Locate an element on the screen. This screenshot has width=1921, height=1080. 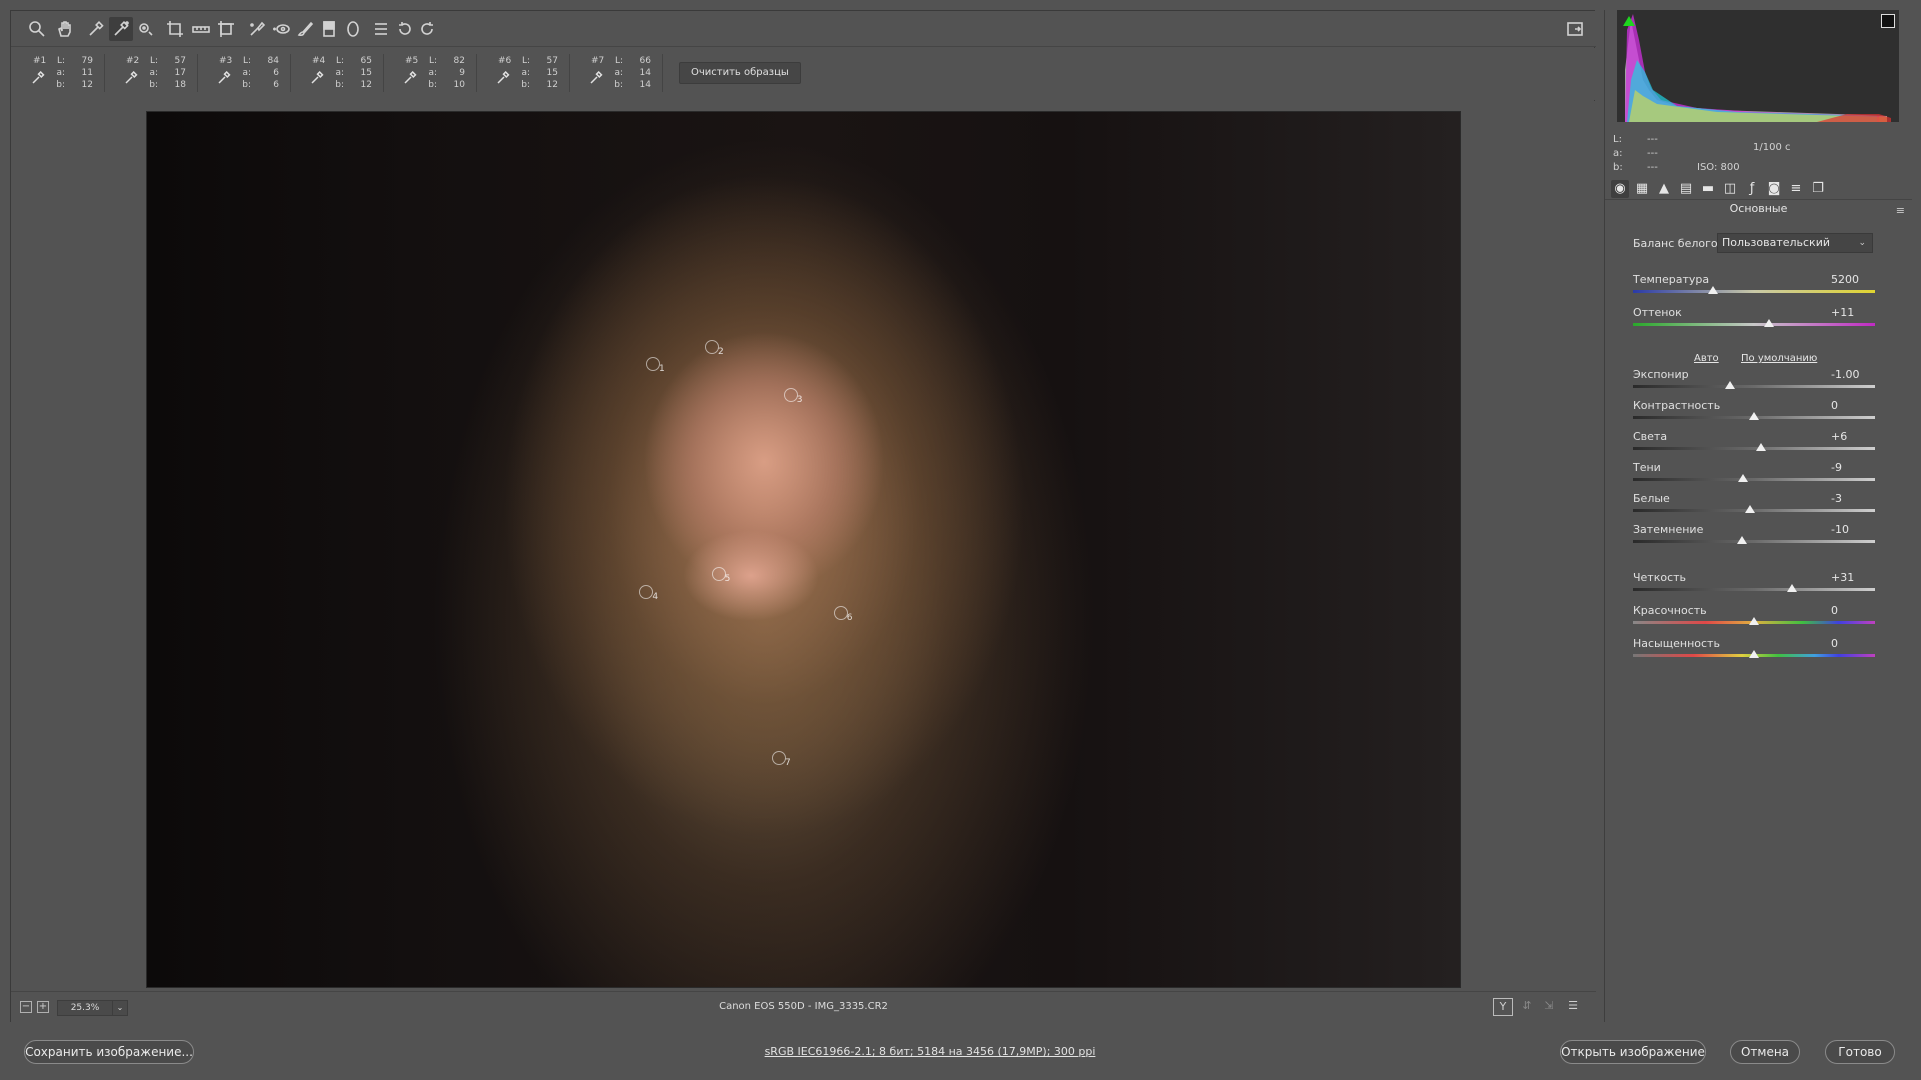
highlight-clipping-warning-icon is located at coordinates (1888, 21).